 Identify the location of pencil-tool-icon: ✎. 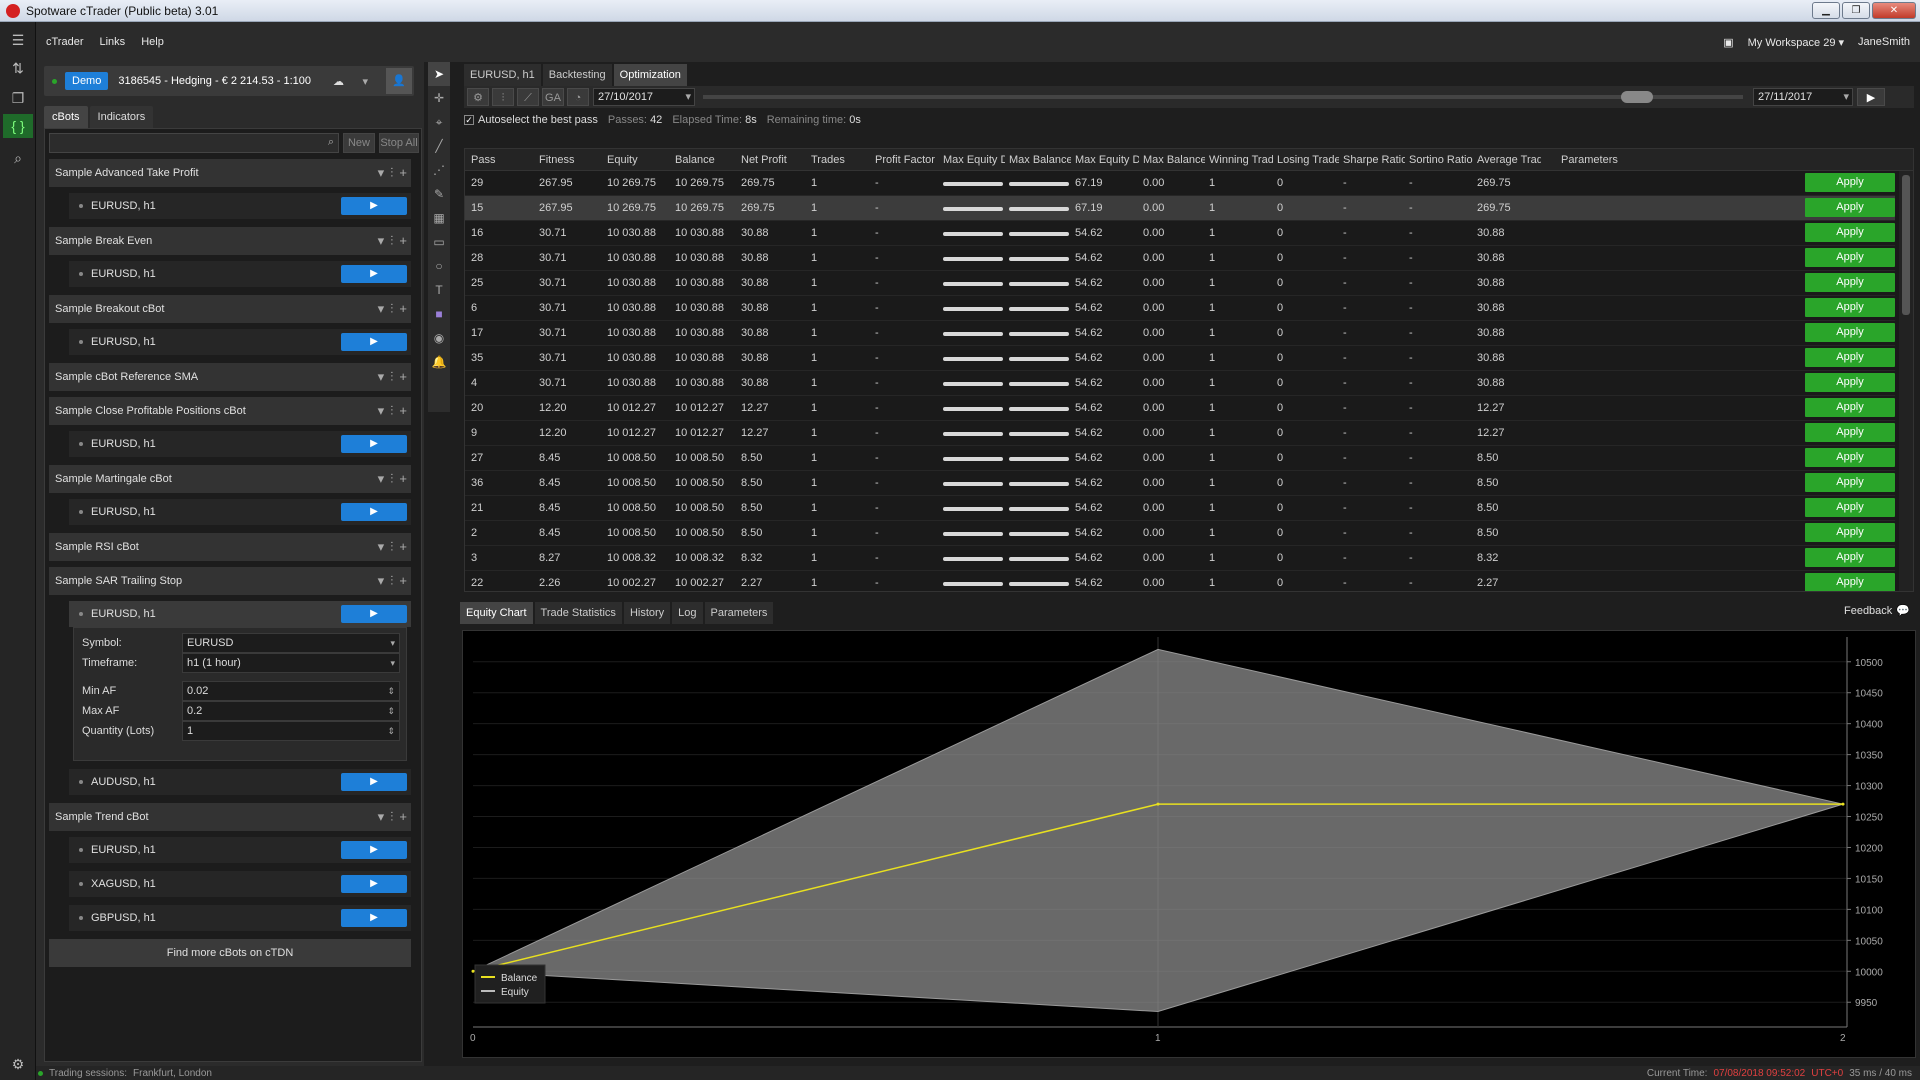
(439, 194).